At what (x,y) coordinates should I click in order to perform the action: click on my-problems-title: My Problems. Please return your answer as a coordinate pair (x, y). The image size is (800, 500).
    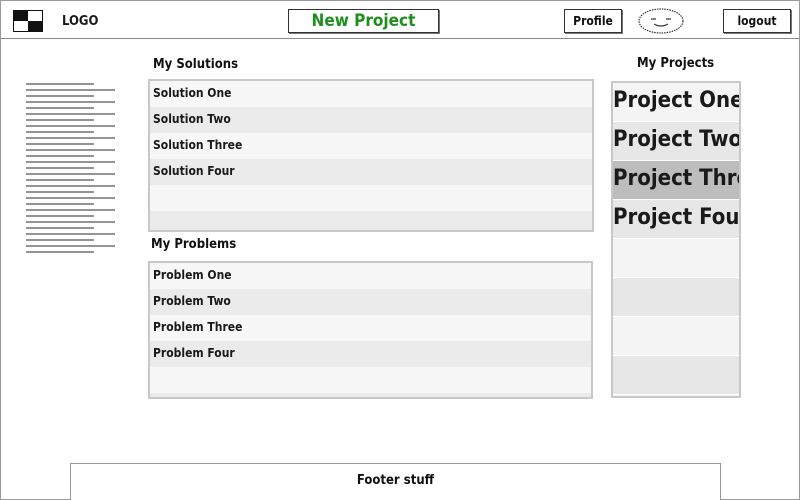
    Looking at the image, I should click on (194, 244).